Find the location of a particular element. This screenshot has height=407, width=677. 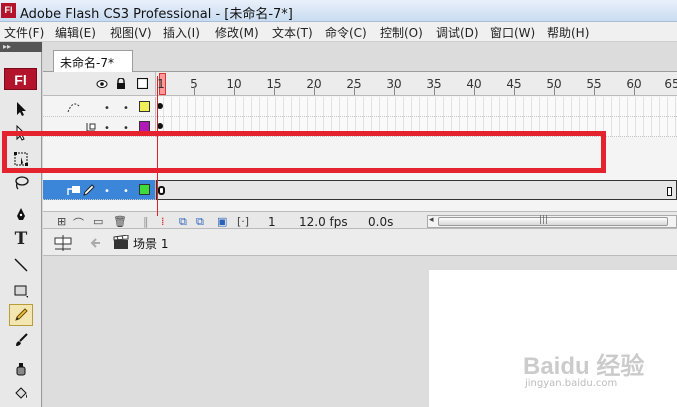

menu-file: 文件(F) is located at coordinates (24, 32).